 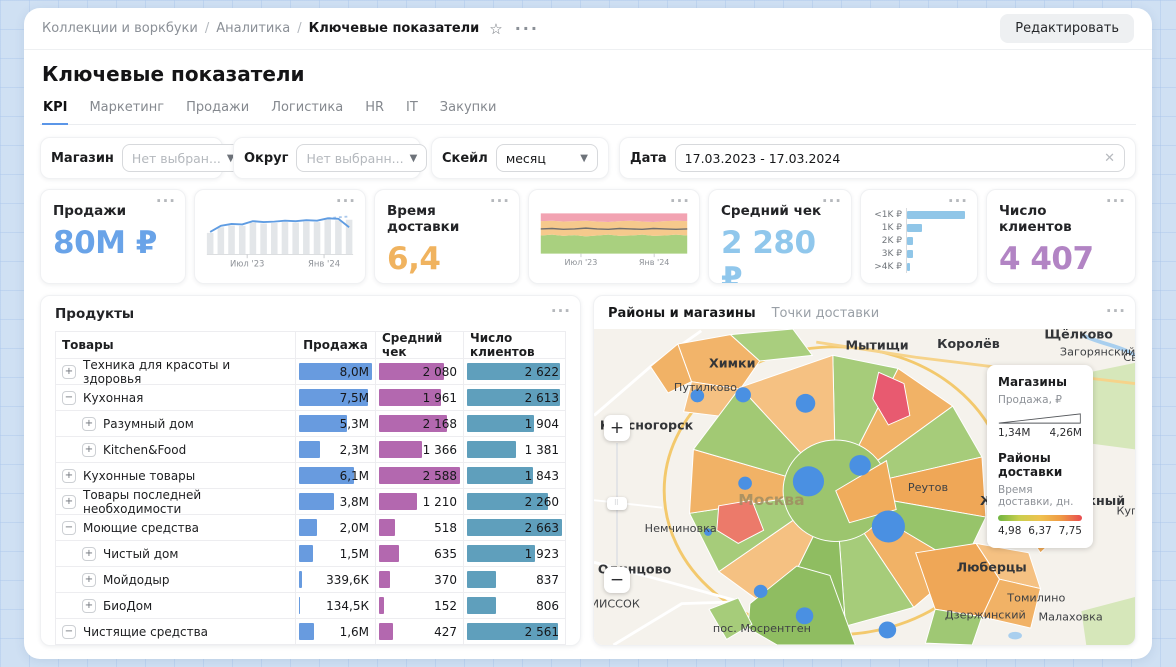 I want to click on map-zoom-in-button: +, so click(x=617, y=428).